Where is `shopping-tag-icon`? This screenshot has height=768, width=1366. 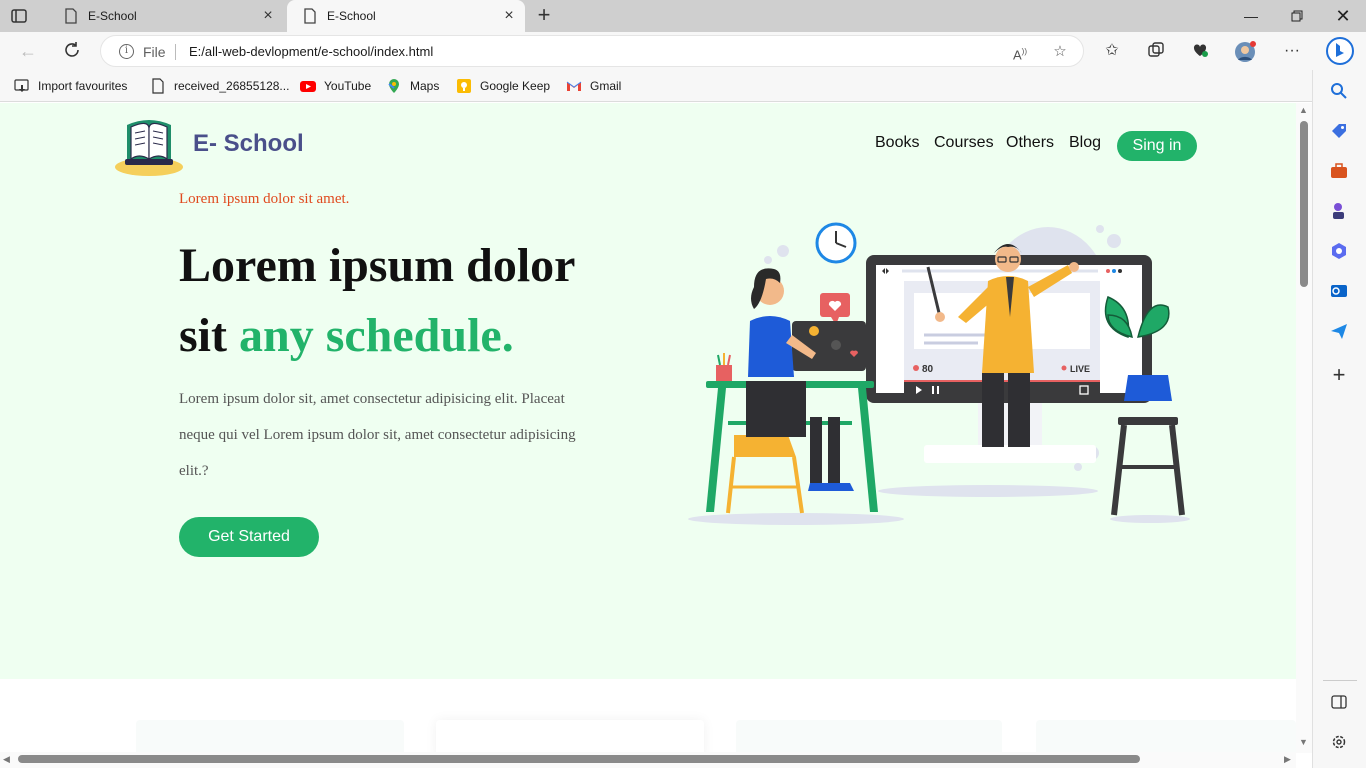
shopping-tag-icon is located at coordinates (1339, 132).